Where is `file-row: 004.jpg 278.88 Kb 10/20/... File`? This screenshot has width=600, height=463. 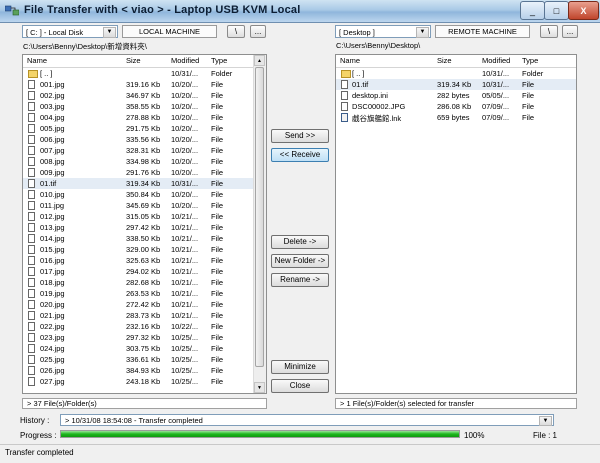 file-row: 004.jpg 278.88 Kb 10/20/... File is located at coordinates (144, 117).